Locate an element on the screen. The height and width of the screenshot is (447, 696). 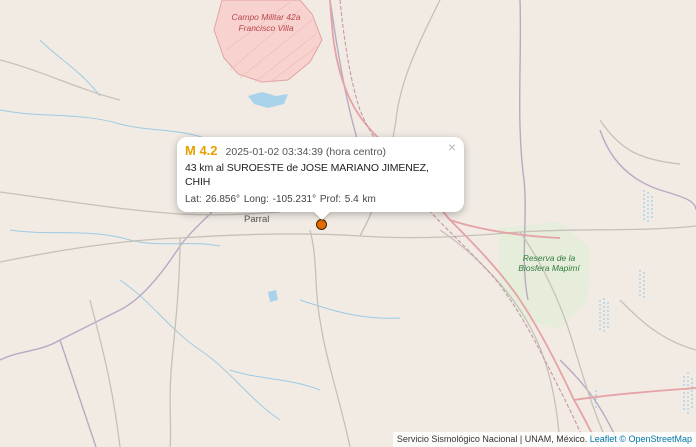
campo-militar-label: Campo Militar 42a Francisco Villa is located at coordinates (266, 22).